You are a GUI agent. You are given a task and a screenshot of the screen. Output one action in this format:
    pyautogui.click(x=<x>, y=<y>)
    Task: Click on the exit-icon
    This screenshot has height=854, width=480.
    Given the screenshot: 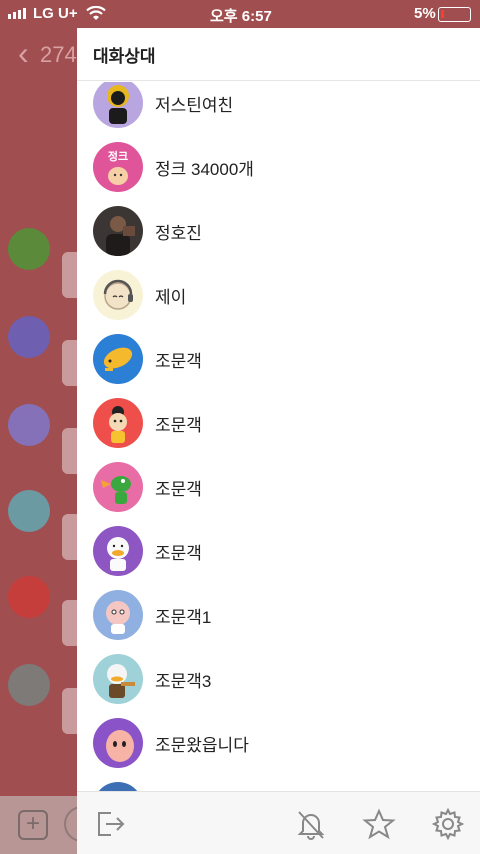 What is the action you would take?
    pyautogui.click(x=110, y=824)
    